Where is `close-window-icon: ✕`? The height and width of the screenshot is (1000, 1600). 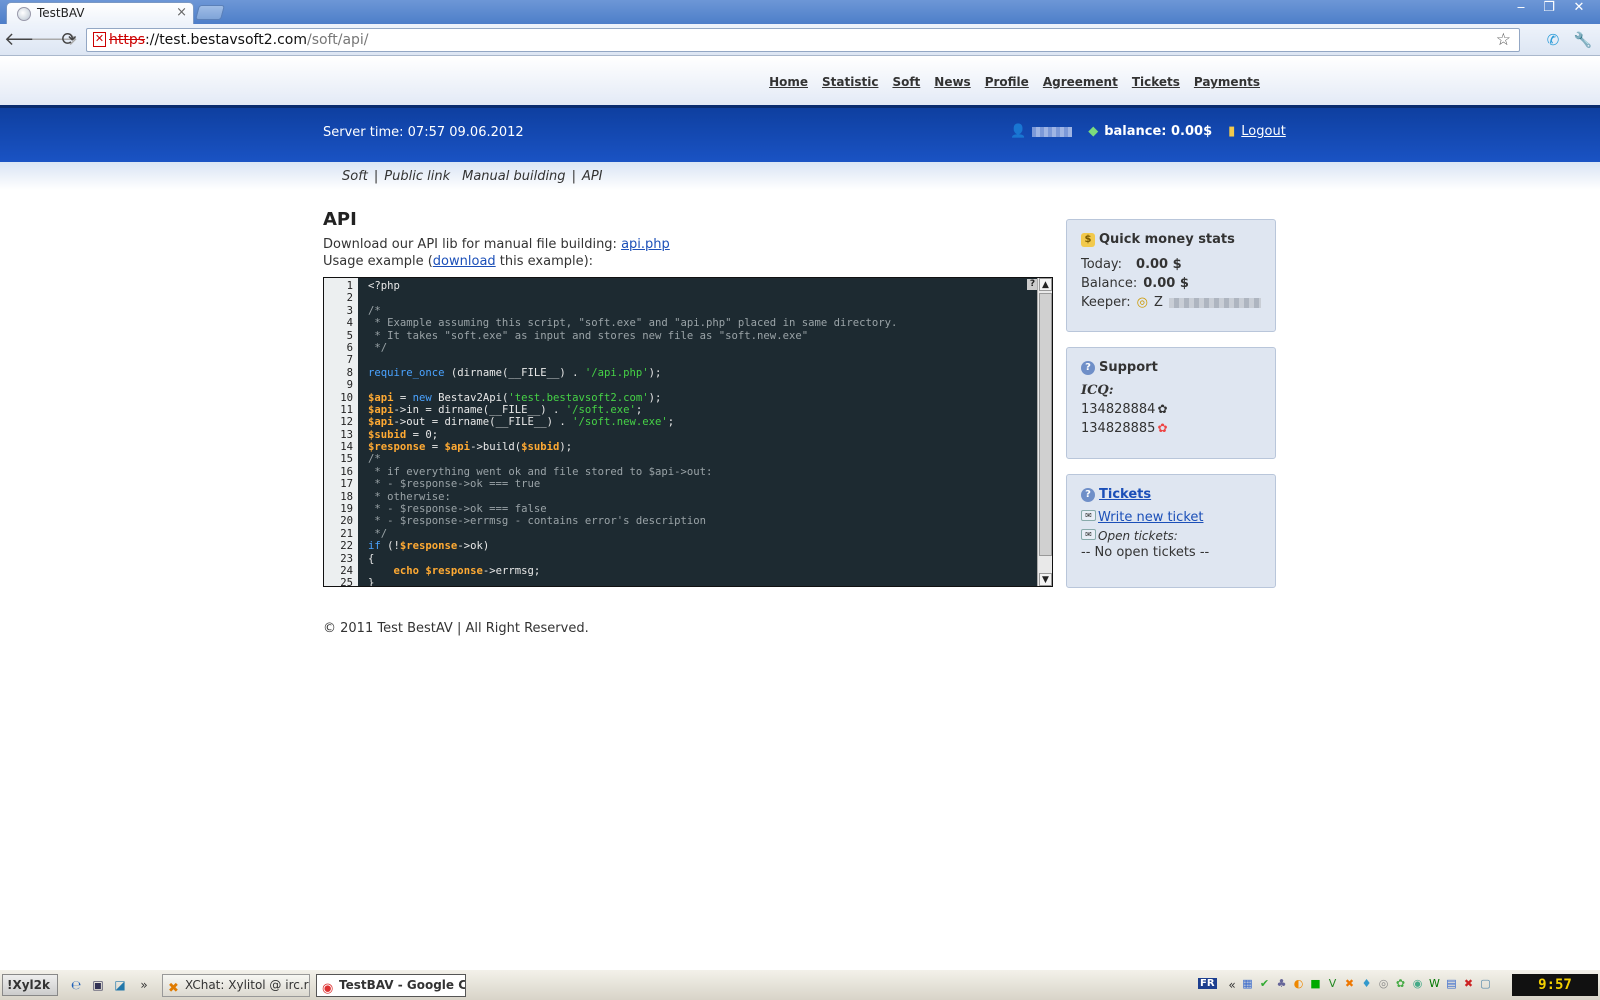
close-window-icon: ✕ is located at coordinates (1579, 9).